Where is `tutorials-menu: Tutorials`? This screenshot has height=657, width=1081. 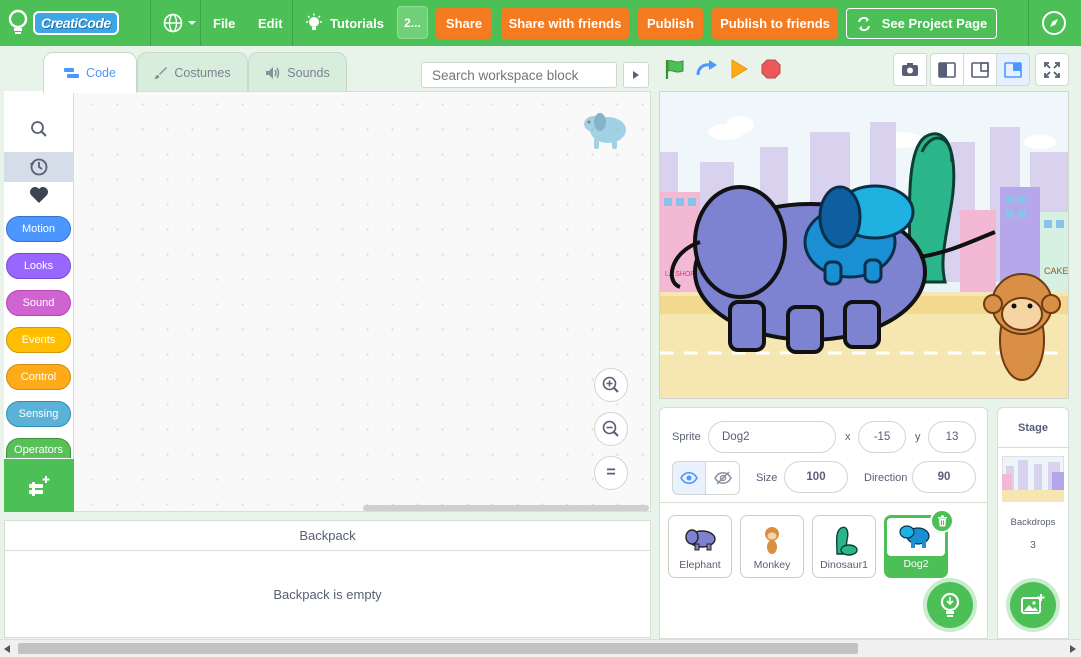
tutorials-menu: Tutorials is located at coordinates (344, 23).